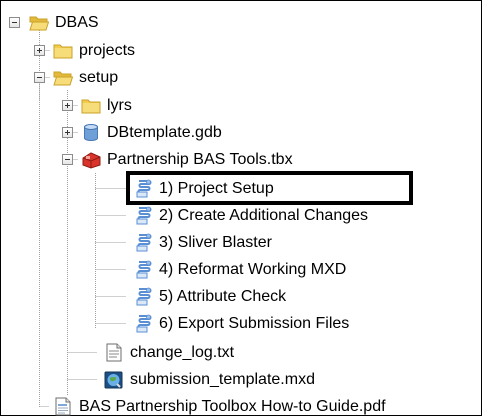 Image resolution: width=483 pixels, height=420 pixels. Describe the element at coordinates (222, 379) in the screenshot. I see `tree-node-label: submission_template.mxd` at that location.